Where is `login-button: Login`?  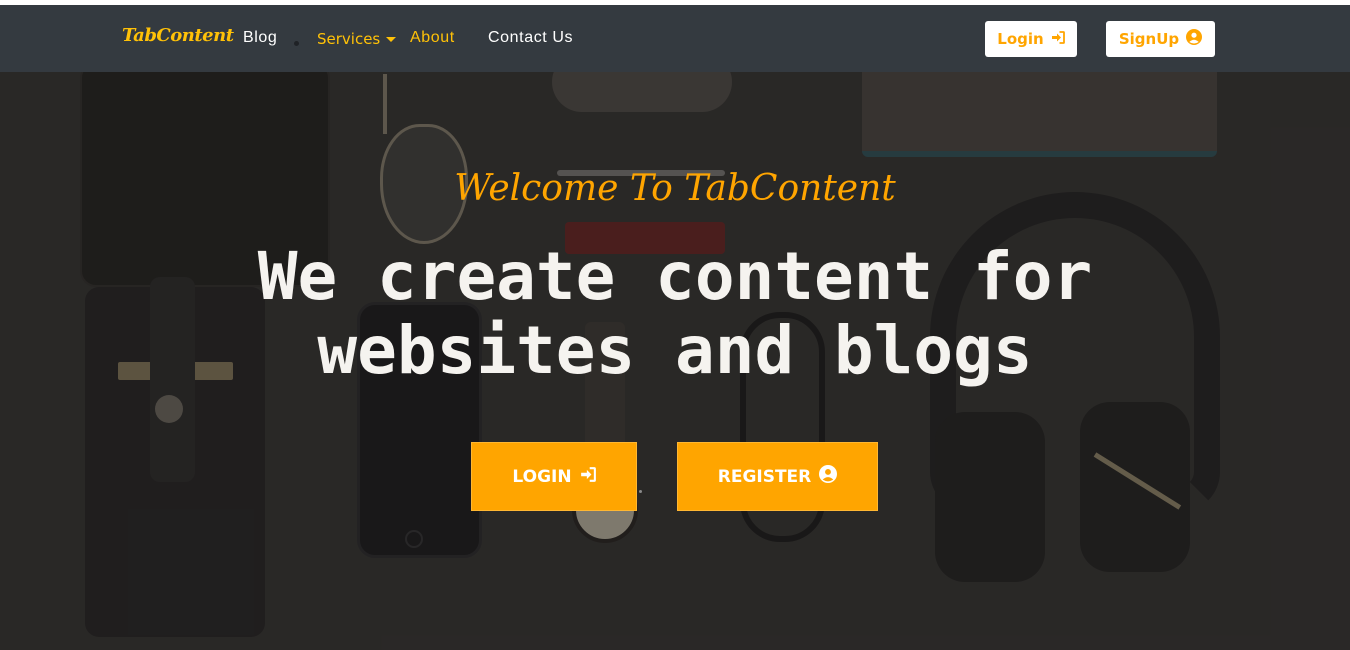 login-button: Login is located at coordinates (1031, 39).